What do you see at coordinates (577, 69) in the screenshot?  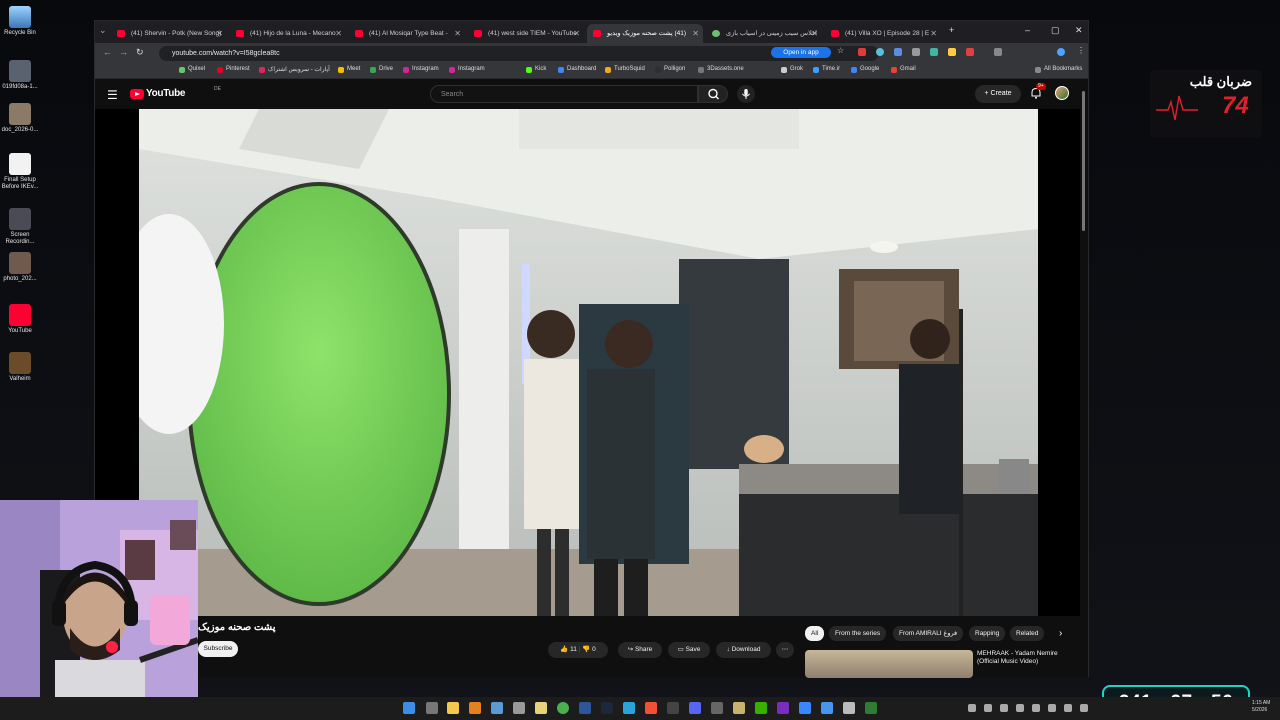 I see `bookmark-dashboard: Dashboard` at bounding box center [577, 69].